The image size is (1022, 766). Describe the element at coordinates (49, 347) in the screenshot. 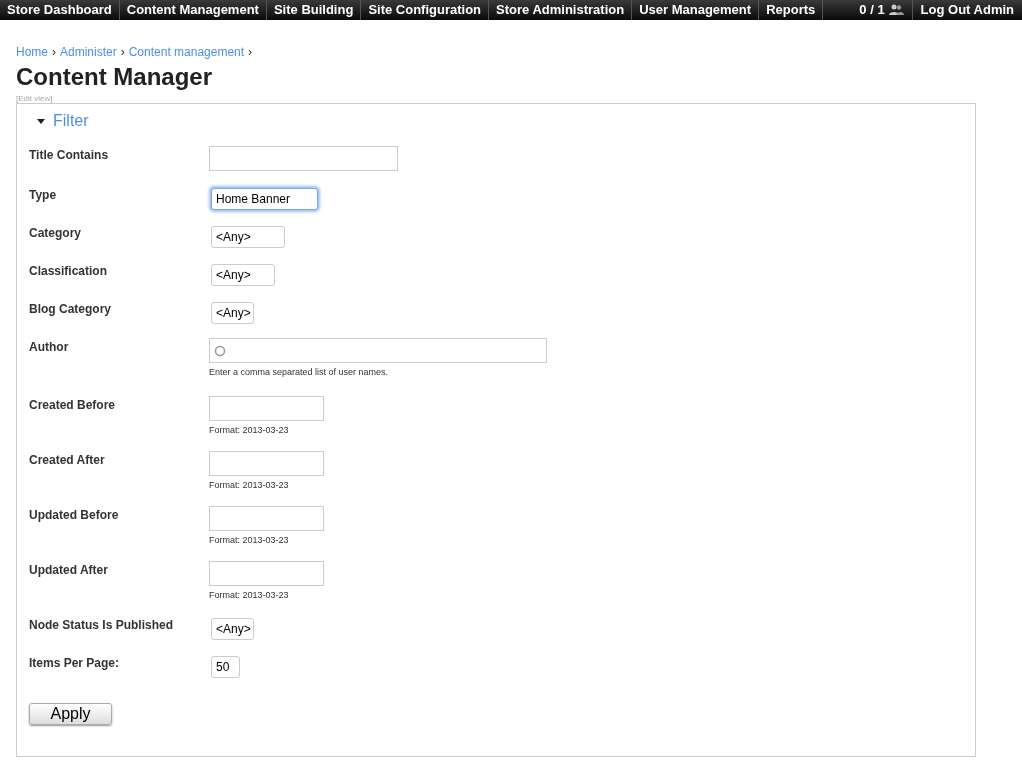

I see `field-label: Author` at that location.